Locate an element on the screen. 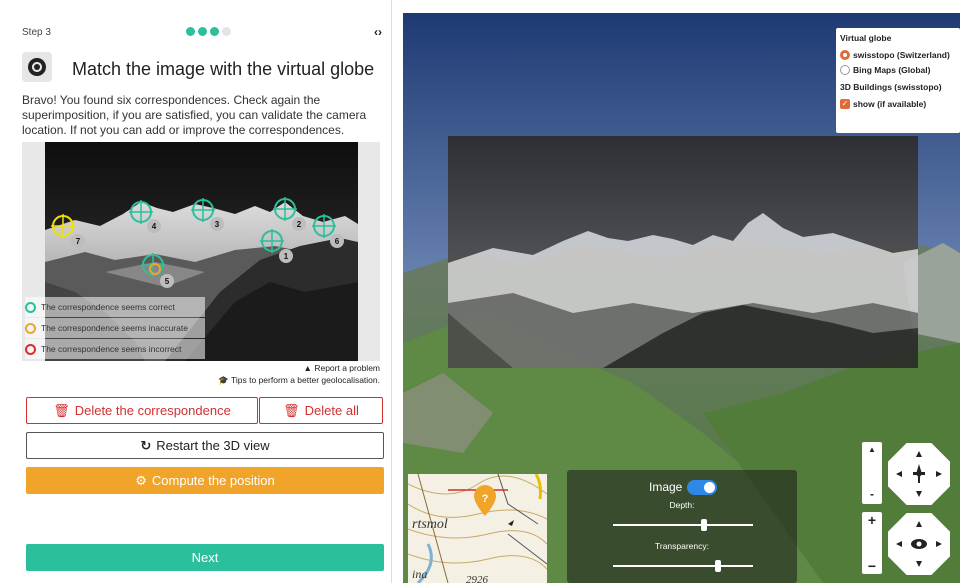 Image resolution: width=960 pixels, height=583 pixels. target-icon is located at coordinates (37, 67).